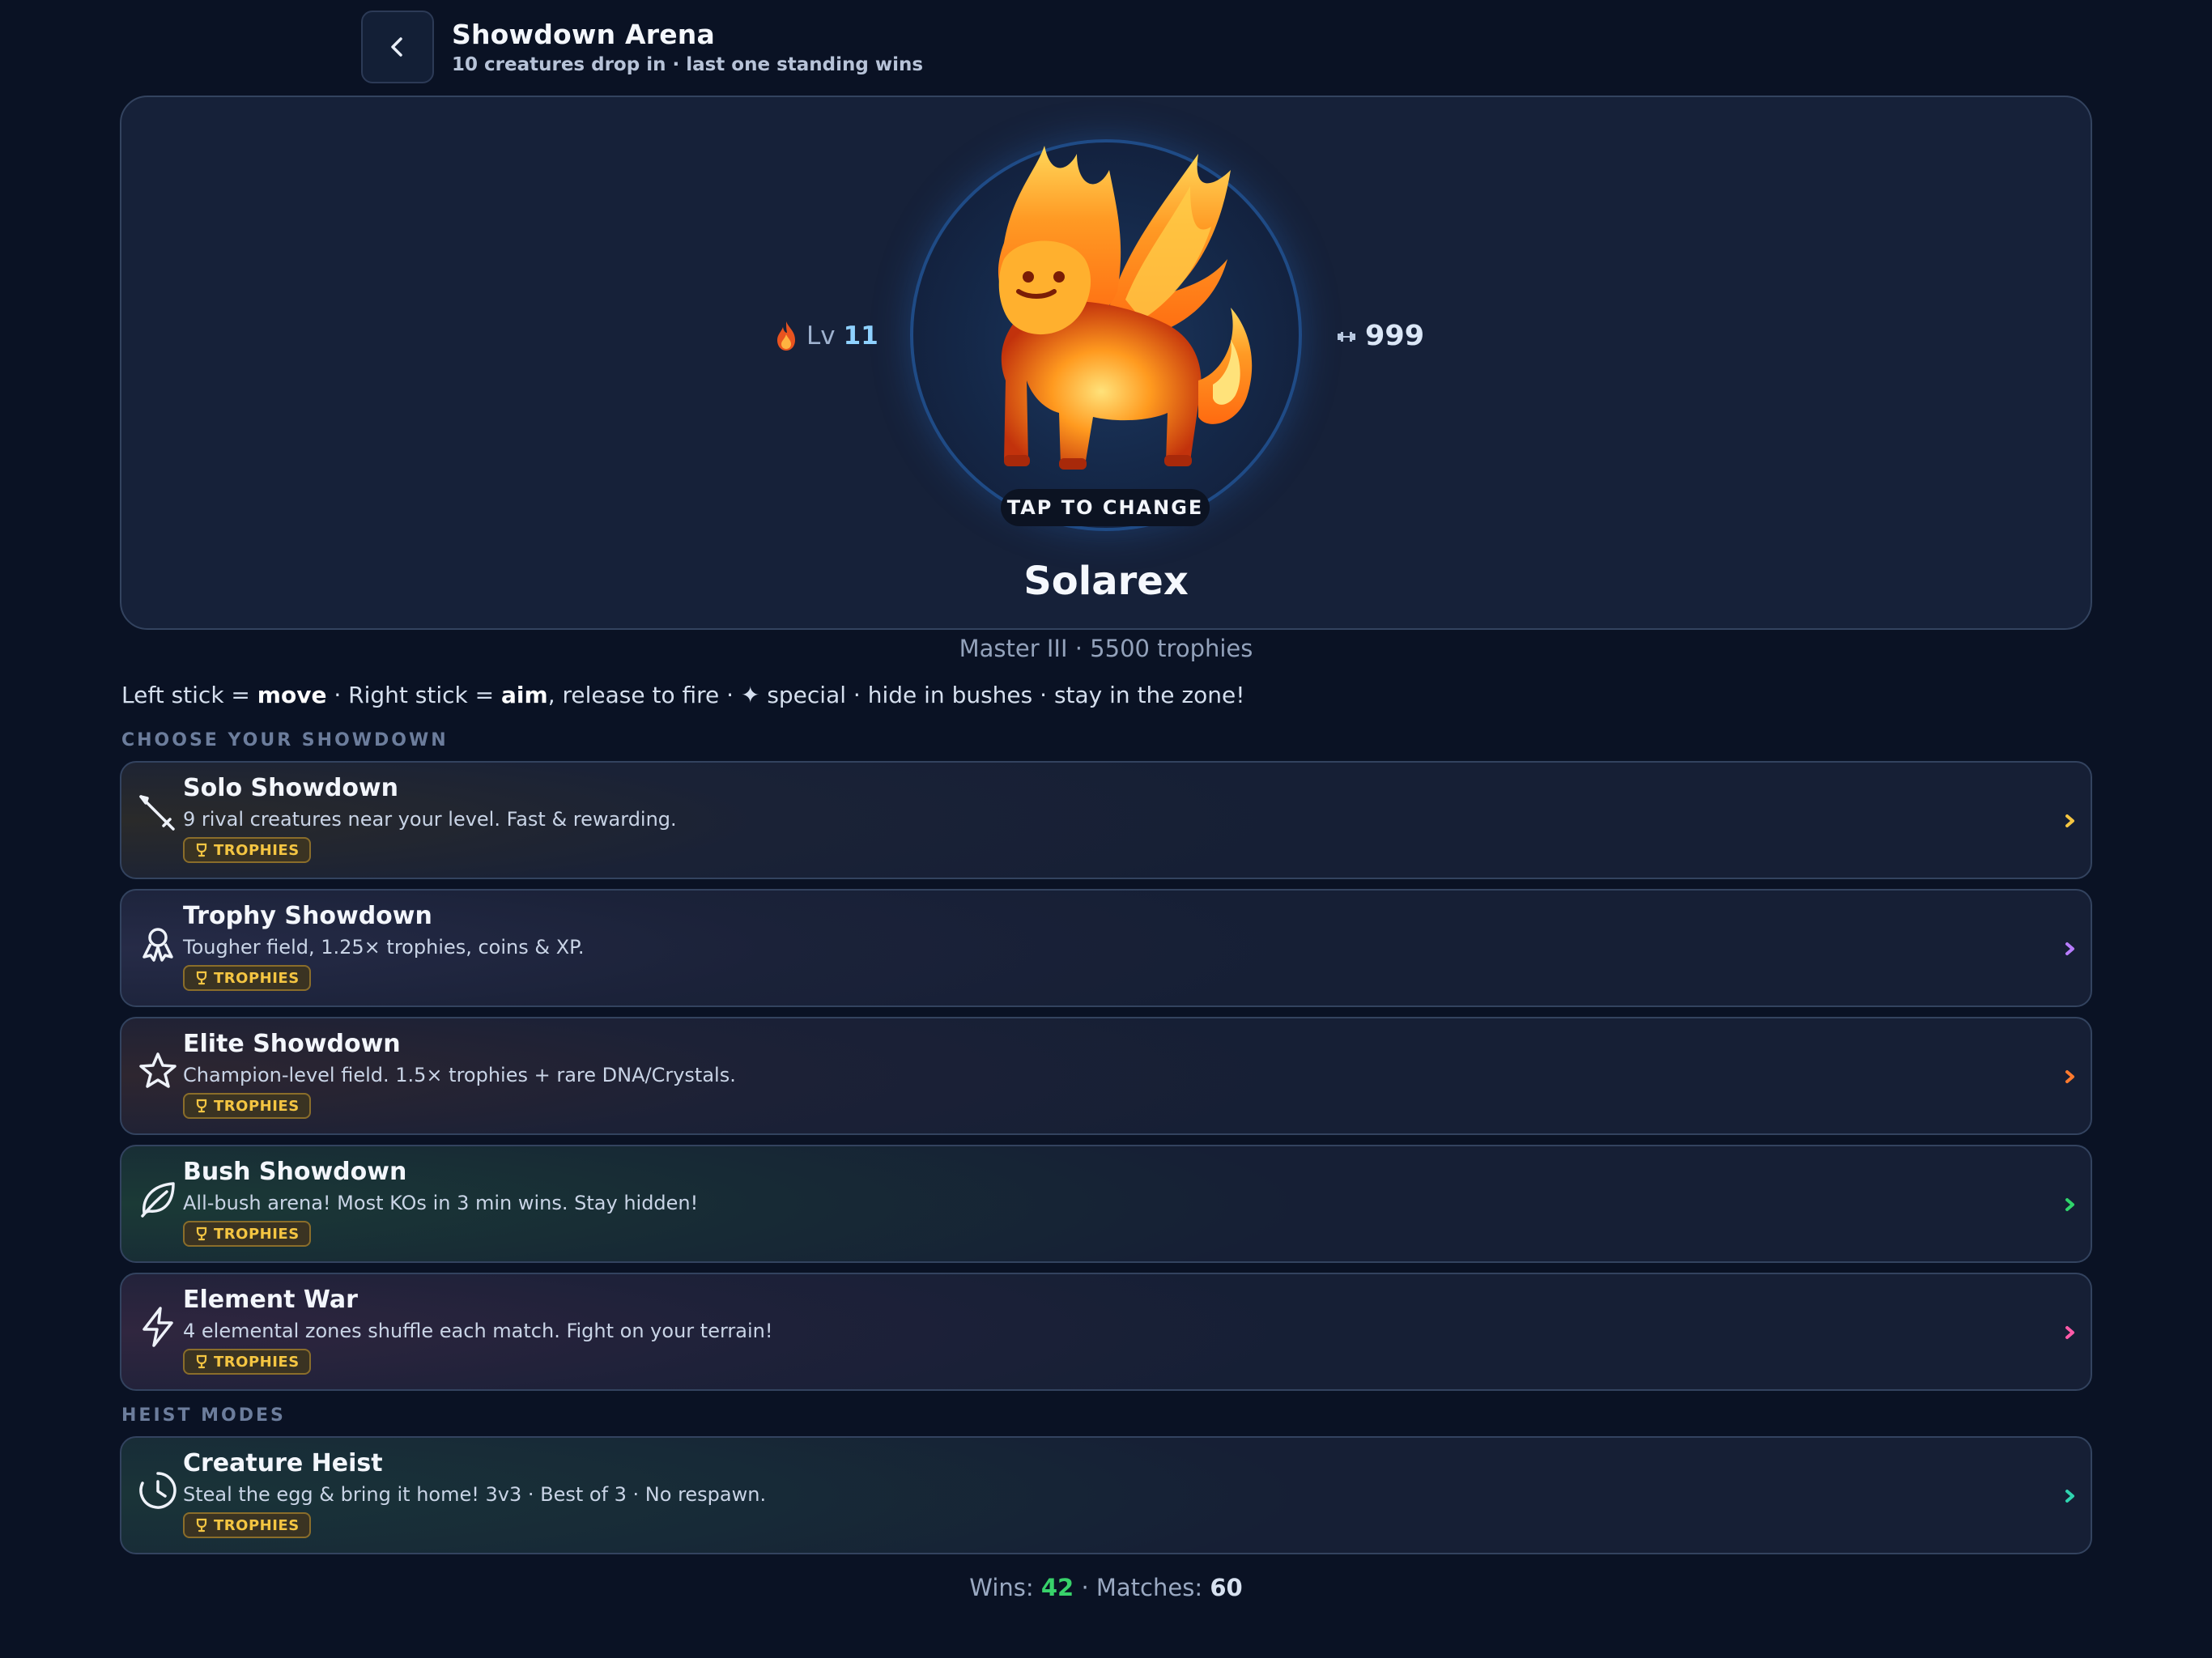 The height and width of the screenshot is (1658, 2212). I want to click on level-indicator: Lv 11, so click(826, 336).